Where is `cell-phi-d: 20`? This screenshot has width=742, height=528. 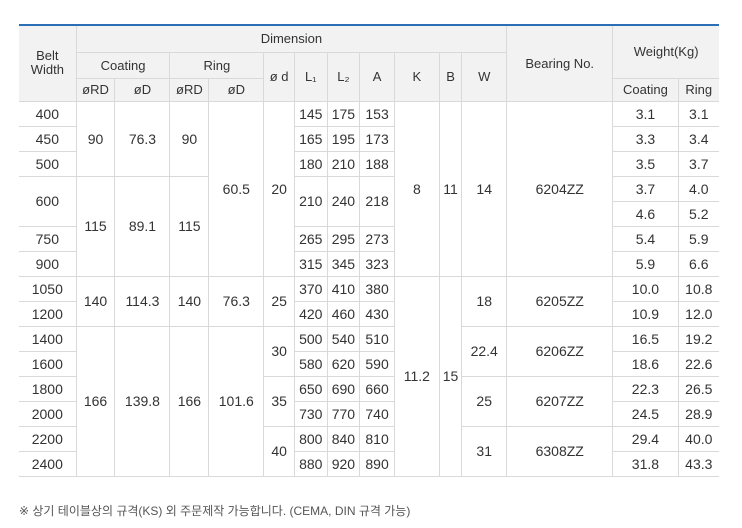
cell-phi-d: 20 is located at coordinates (279, 188).